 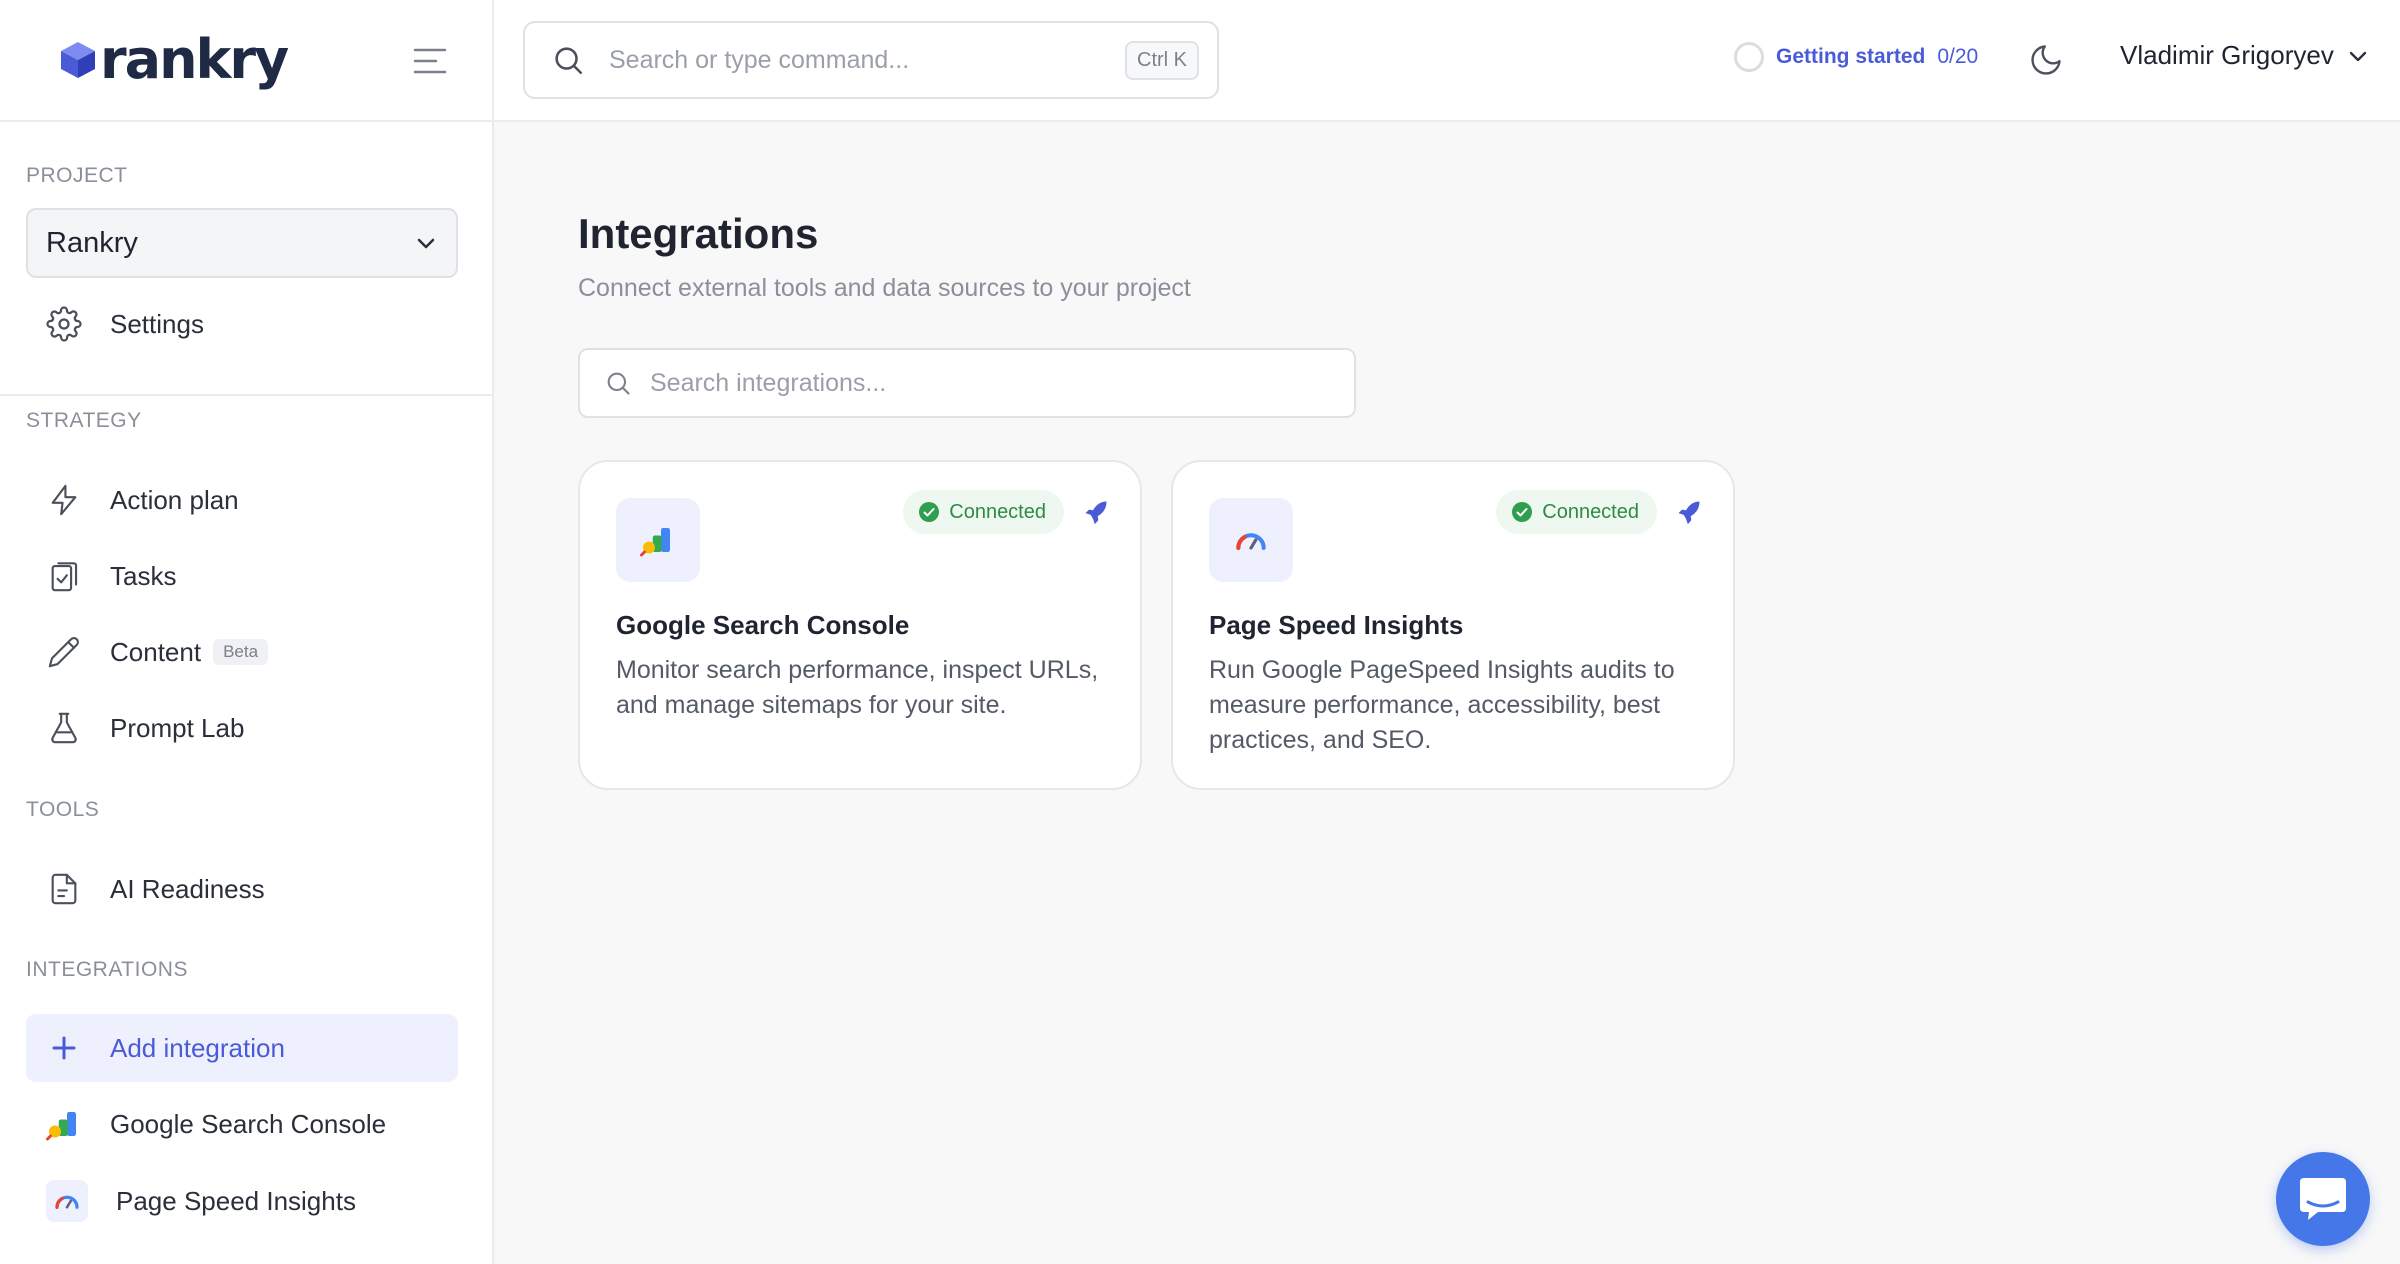 I want to click on dark-mode-toggle-icon, so click(x=2046, y=60).